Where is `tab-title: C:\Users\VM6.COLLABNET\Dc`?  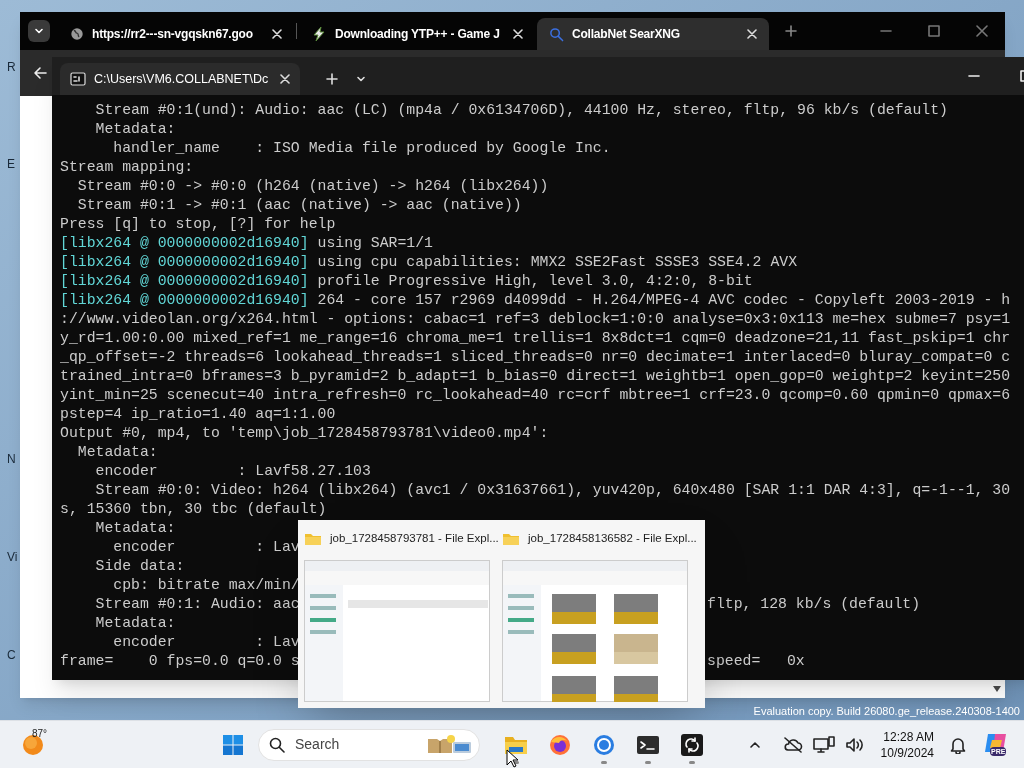
tab-title: C:\Users\VM6.COLLABNET\Dc is located at coordinates (182, 79).